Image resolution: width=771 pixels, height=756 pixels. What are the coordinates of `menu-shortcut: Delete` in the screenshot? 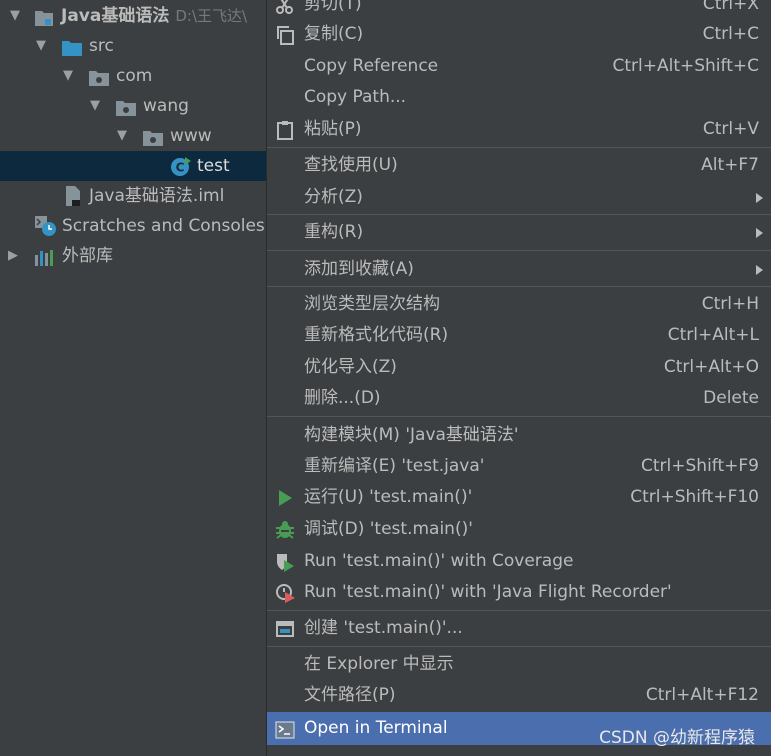 It's located at (731, 398).